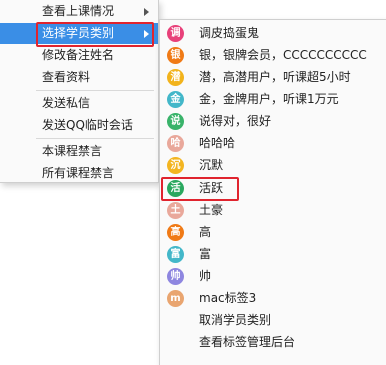 This screenshot has height=365, width=386. I want to click on menu-item-mute-all-courses: 所有课程禁言, so click(79, 173).